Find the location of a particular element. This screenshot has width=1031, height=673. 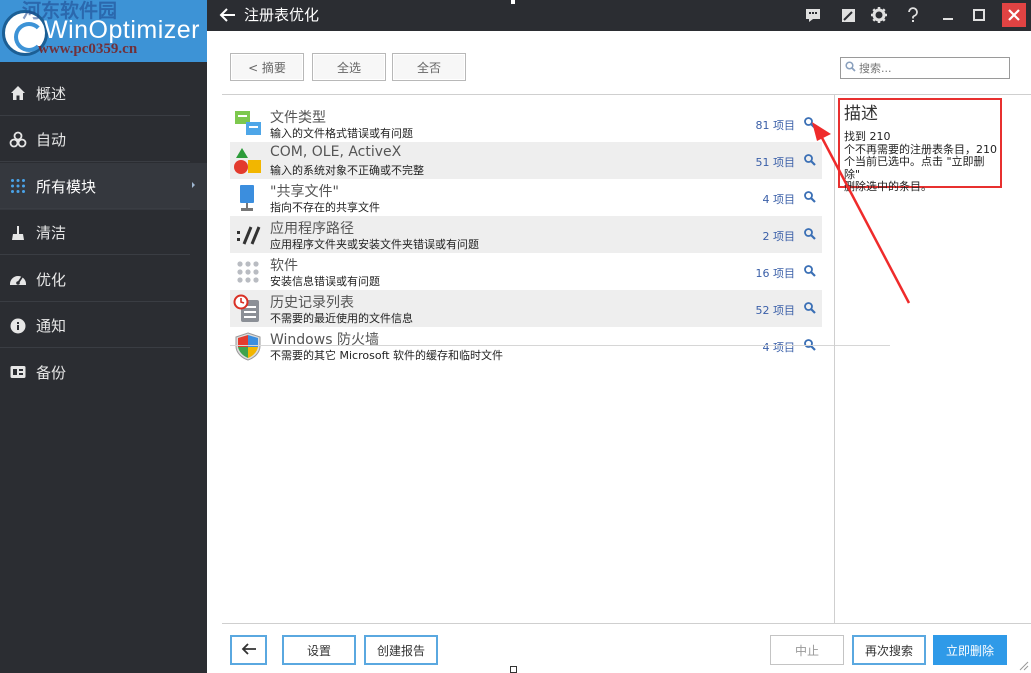

item-count: 2 项目 is located at coordinates (779, 236).